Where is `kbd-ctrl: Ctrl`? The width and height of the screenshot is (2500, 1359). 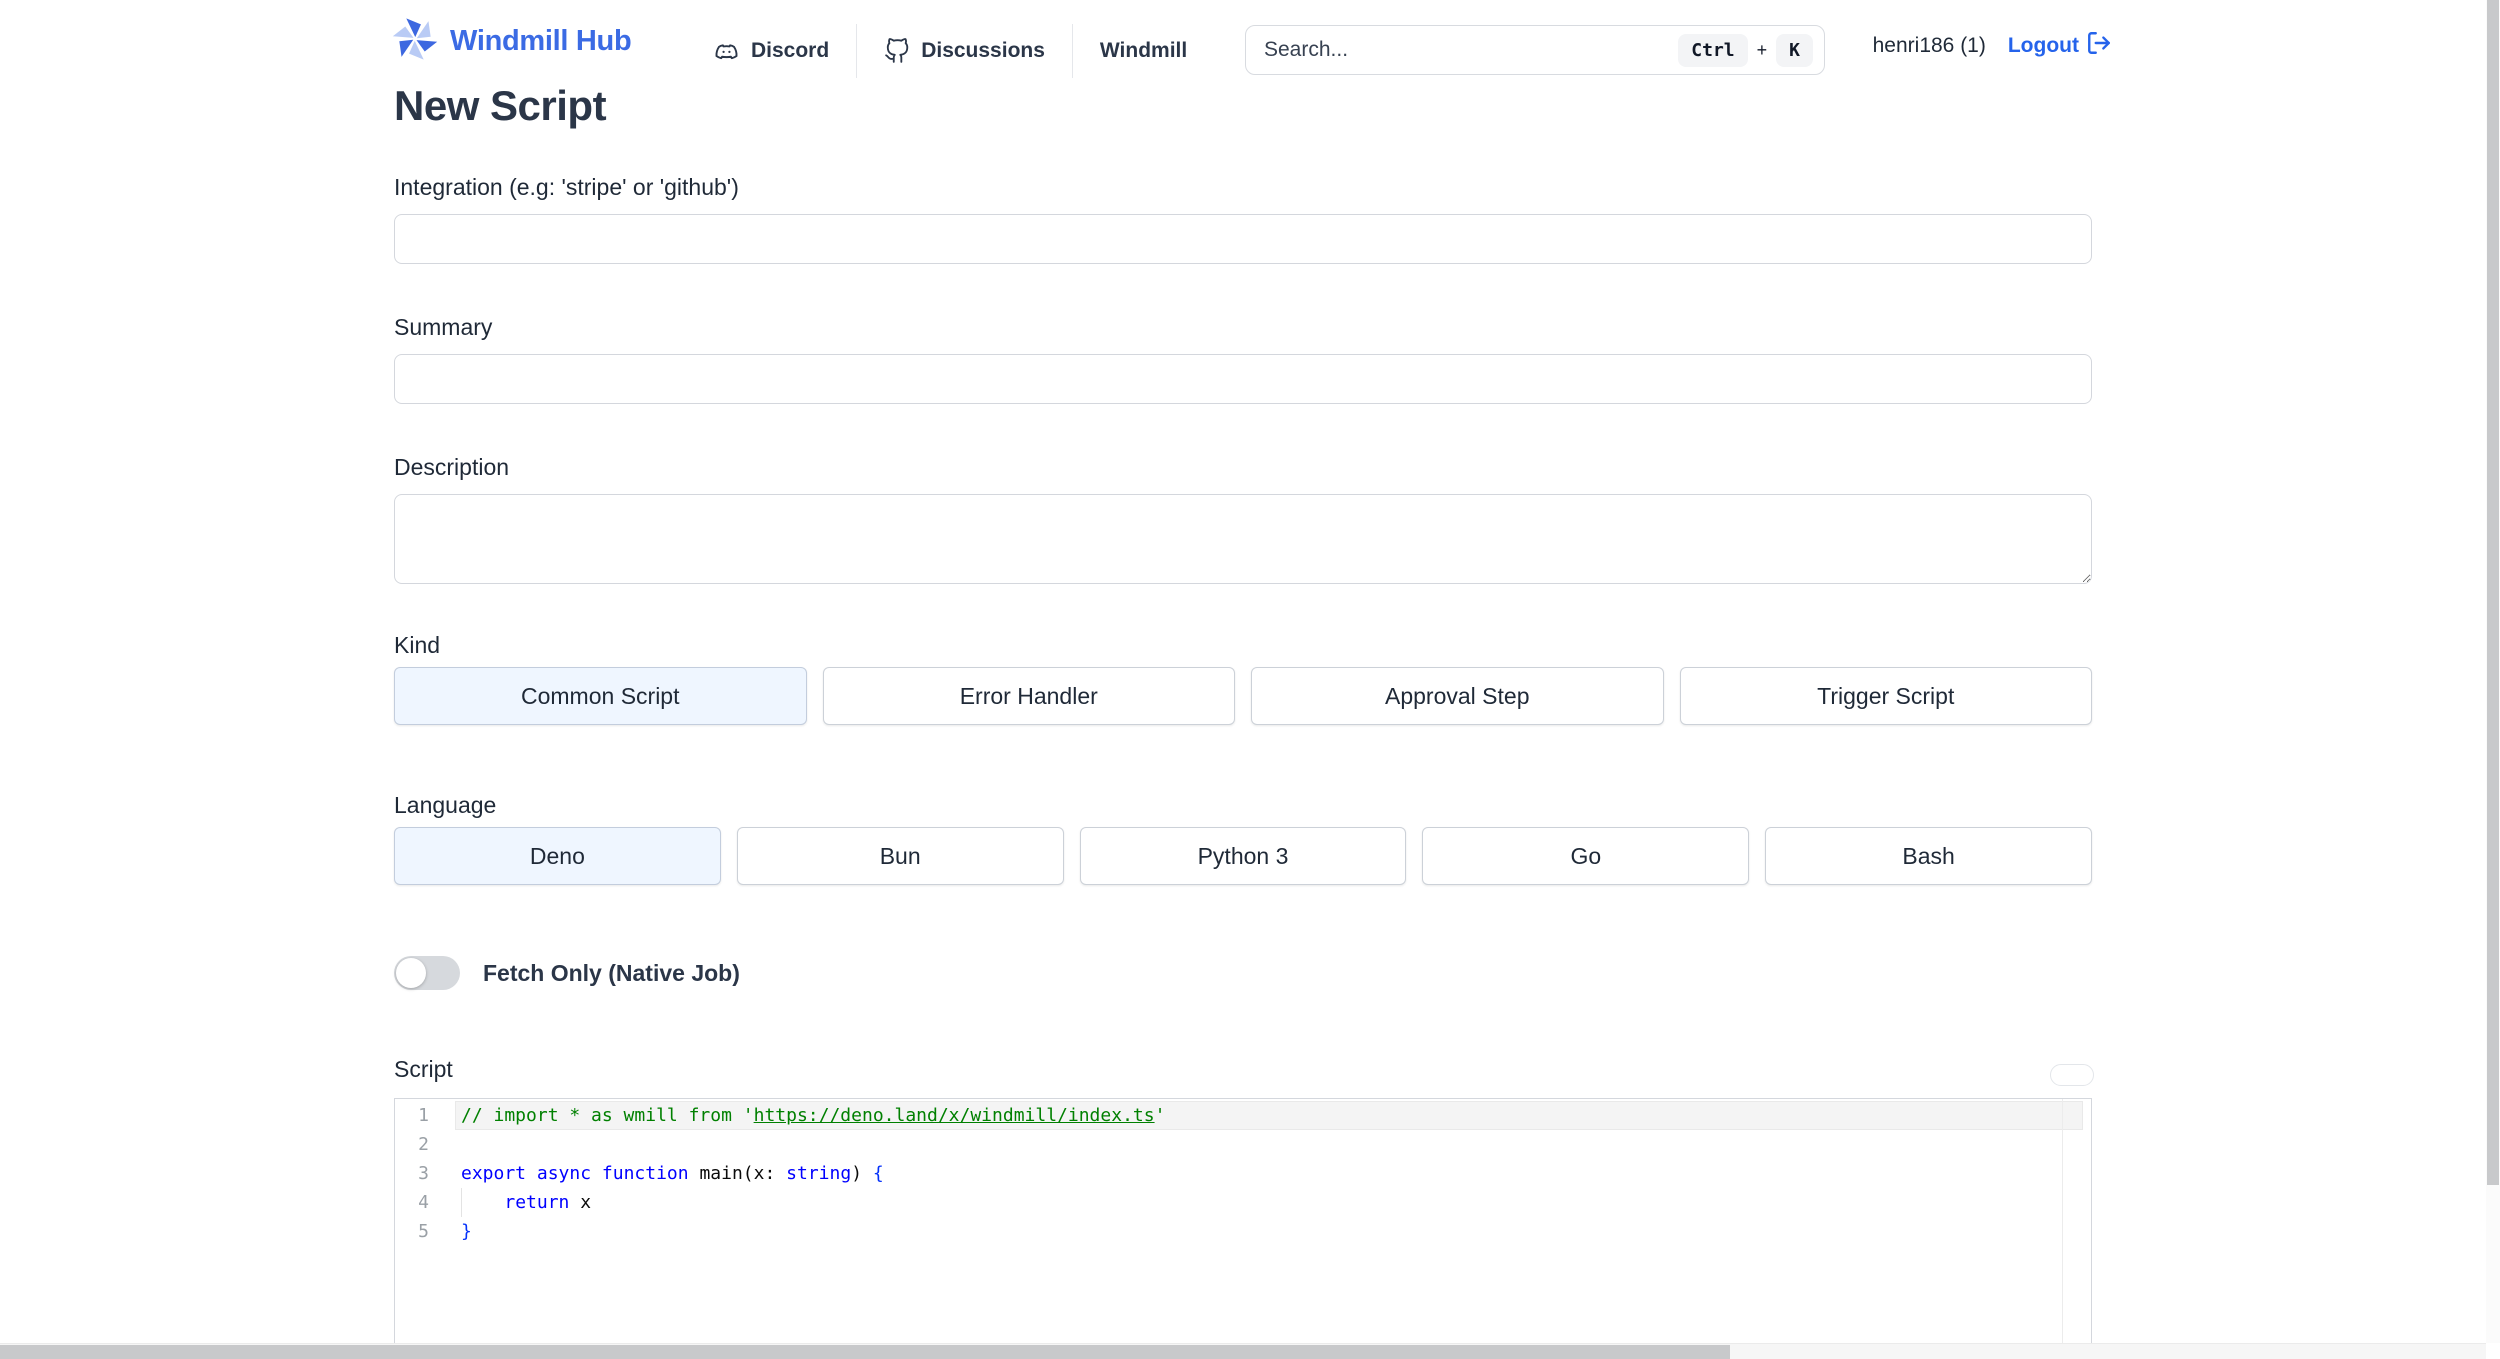 kbd-ctrl: Ctrl is located at coordinates (1713, 50).